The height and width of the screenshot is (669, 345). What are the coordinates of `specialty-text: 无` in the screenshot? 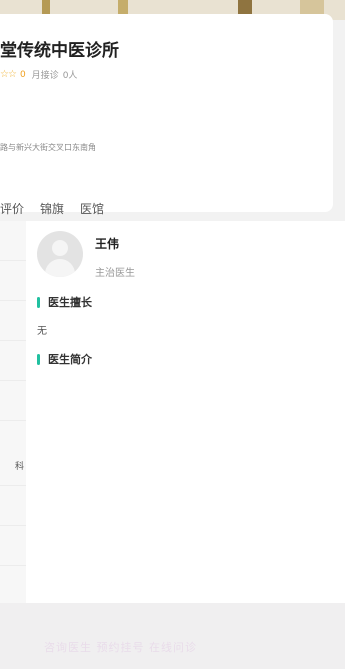 It's located at (42, 331).